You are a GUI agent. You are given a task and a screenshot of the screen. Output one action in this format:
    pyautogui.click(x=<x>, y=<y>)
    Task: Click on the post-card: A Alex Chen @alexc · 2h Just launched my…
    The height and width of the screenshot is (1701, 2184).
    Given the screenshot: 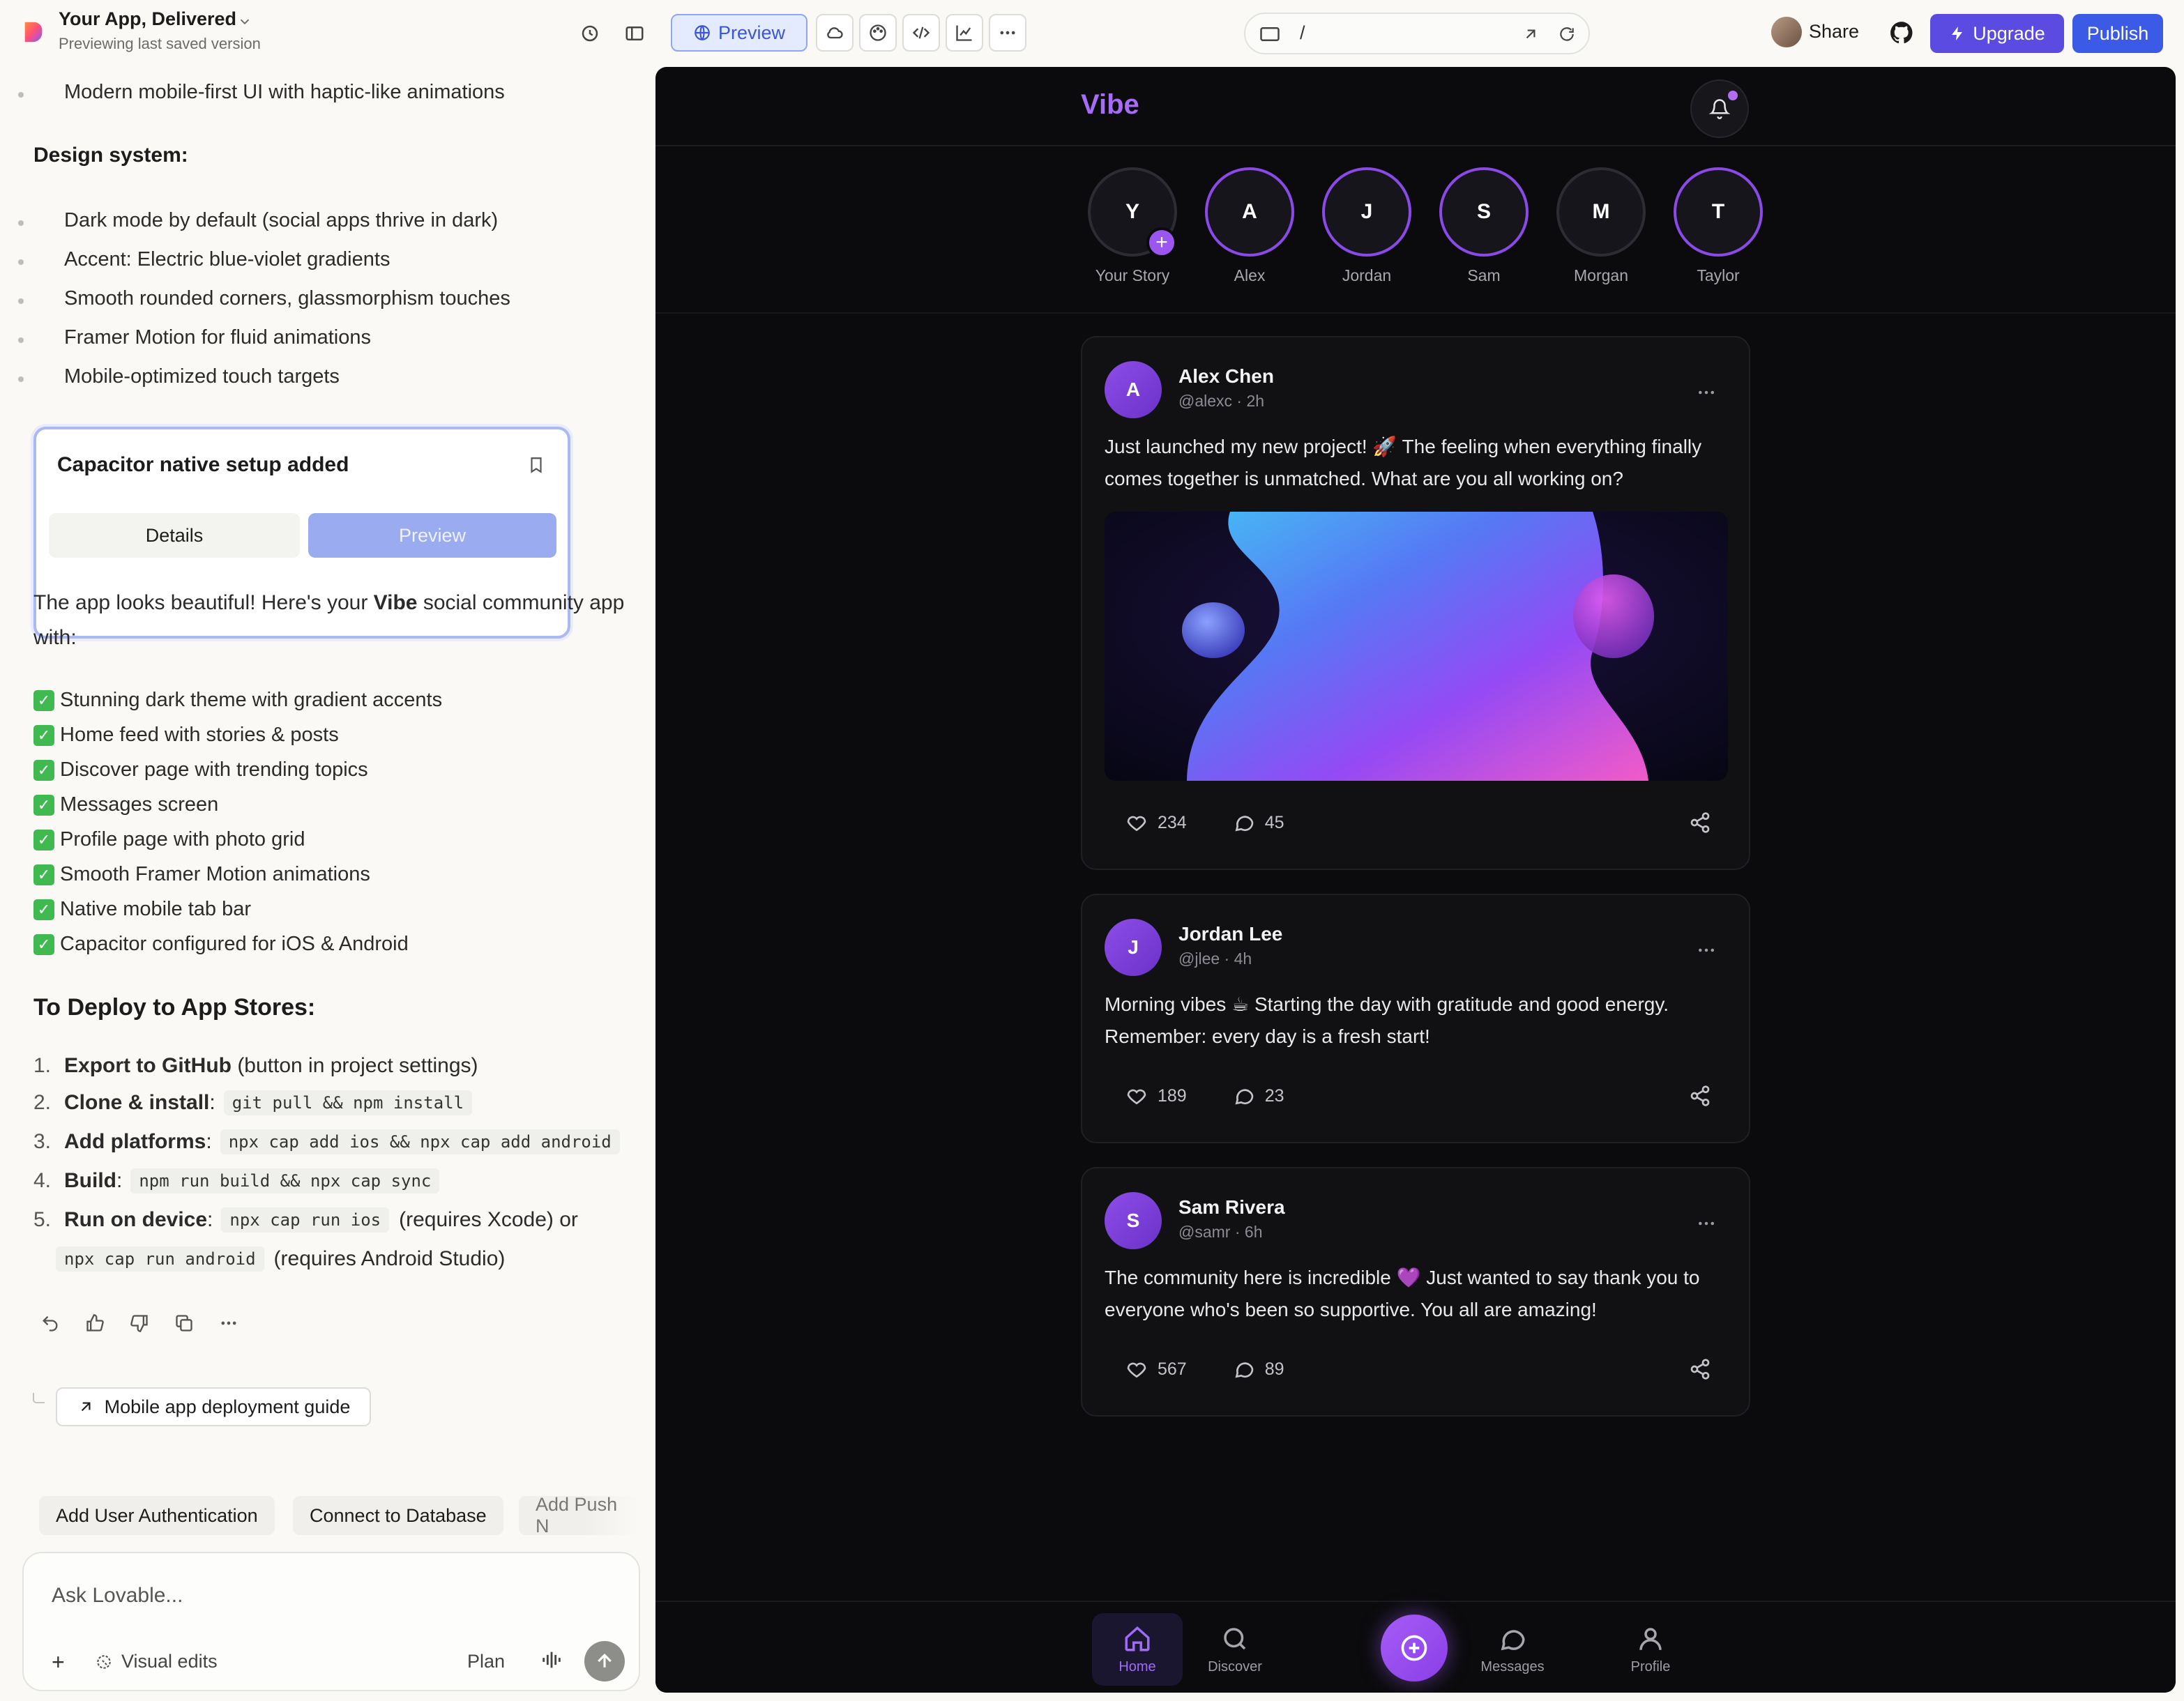 What is the action you would take?
    pyautogui.click(x=1415, y=603)
    